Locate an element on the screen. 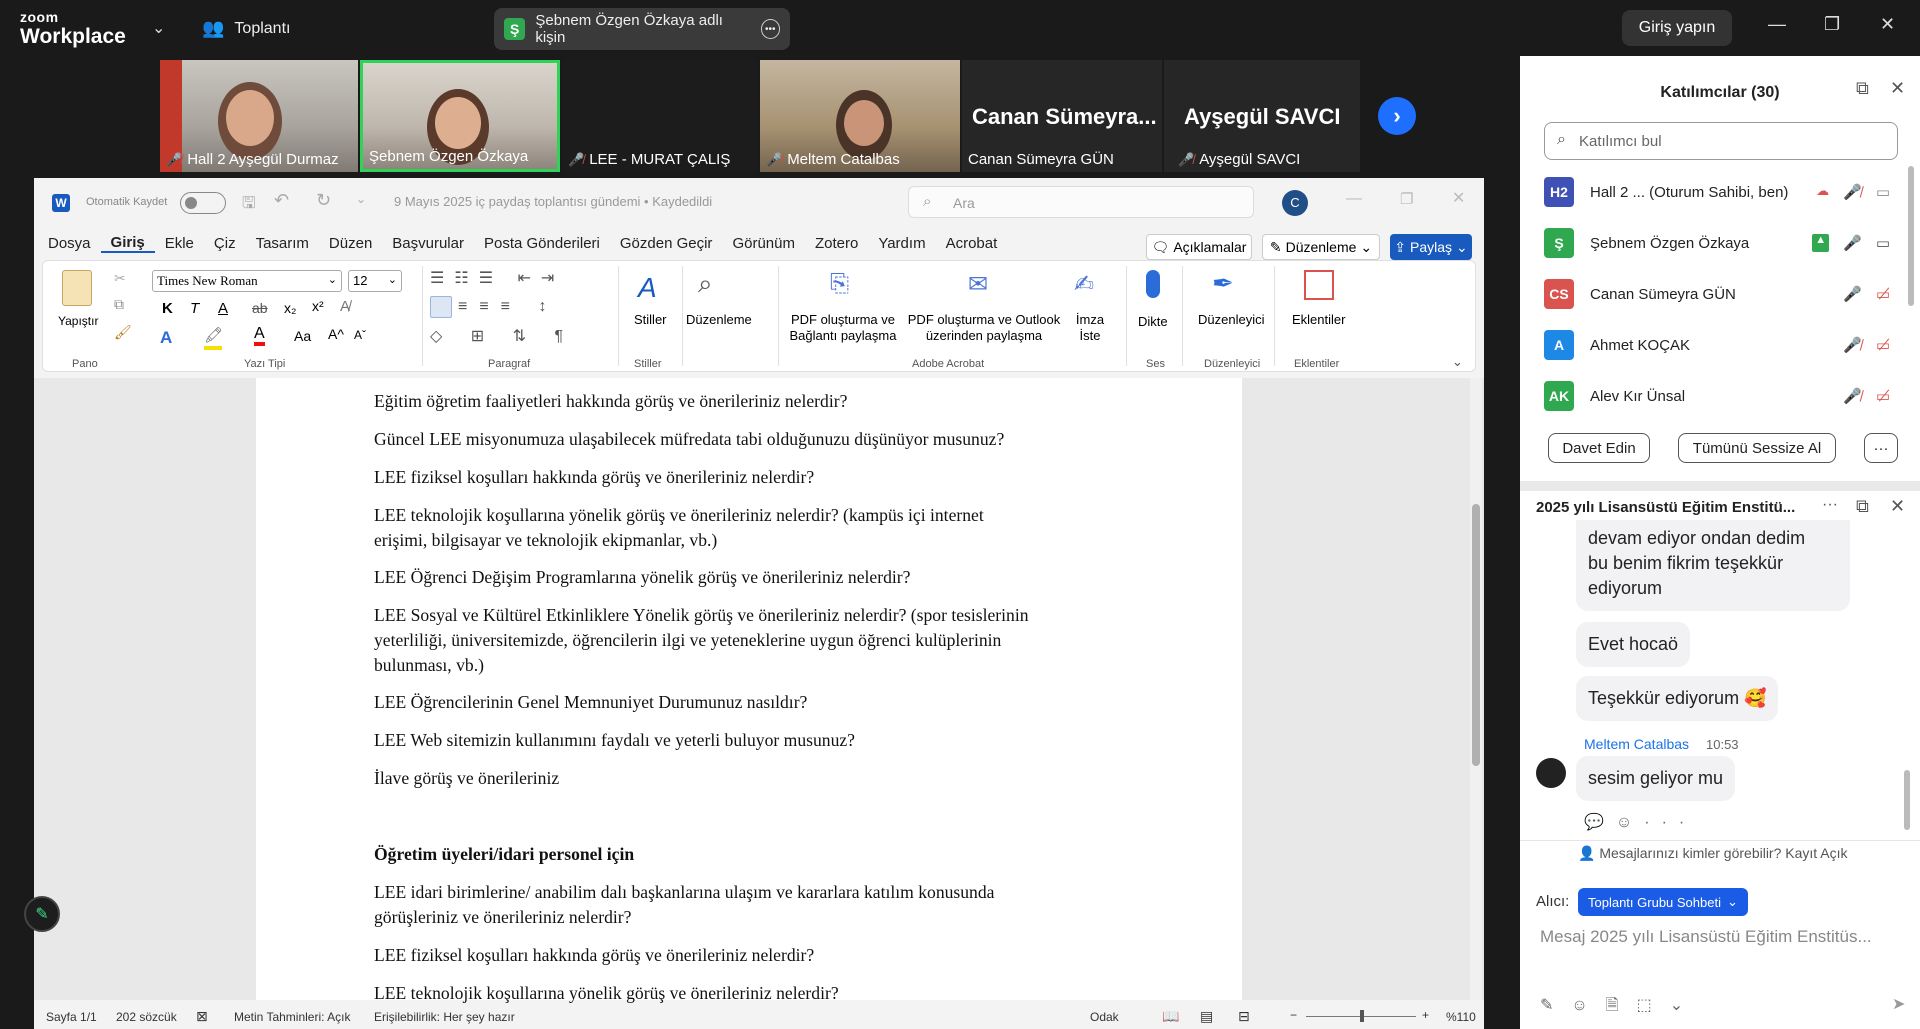 The height and width of the screenshot is (1029, 1920). chat-message: Teşekkür ediyorum 🥰 is located at coordinates (1677, 698).